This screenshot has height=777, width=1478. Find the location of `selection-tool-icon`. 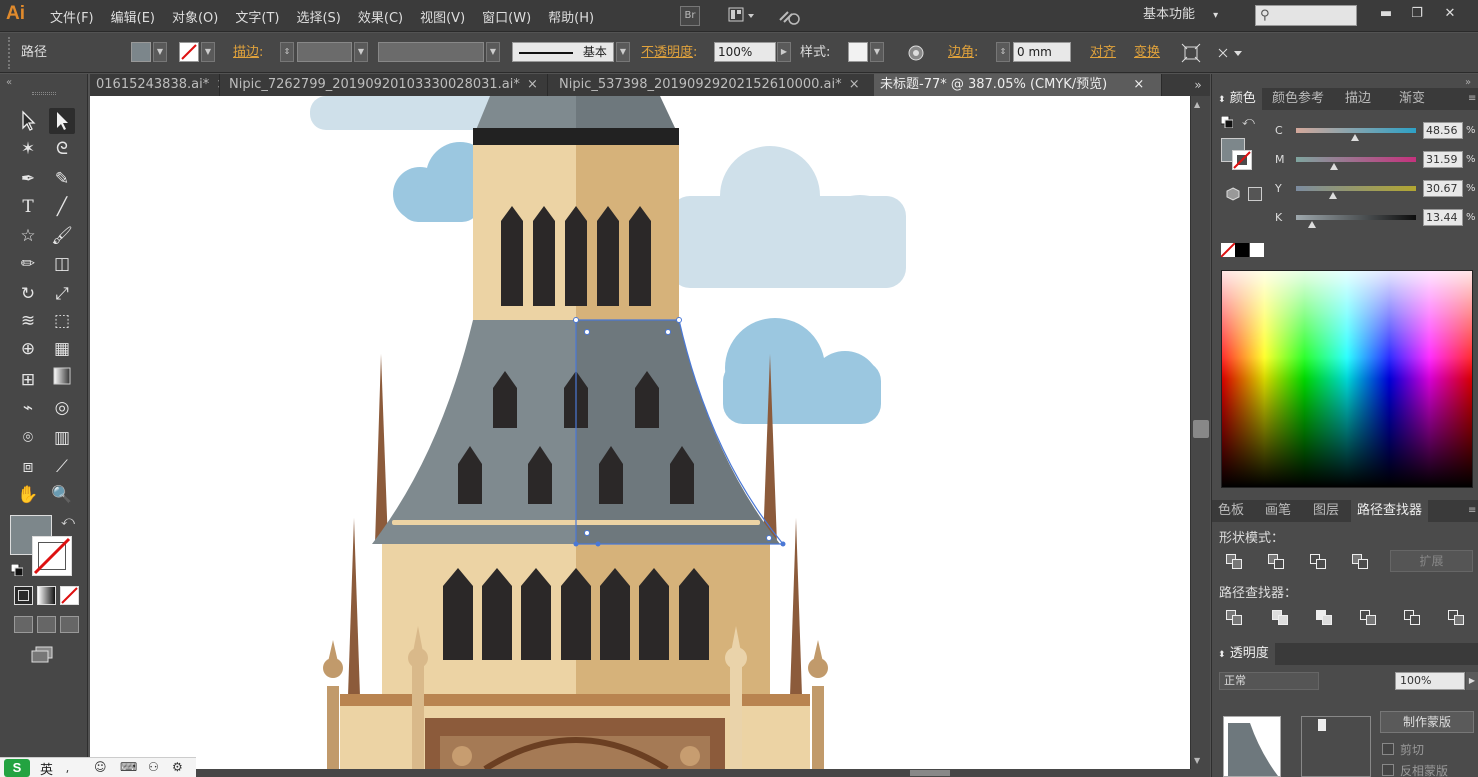

selection-tool-icon is located at coordinates (28, 121).